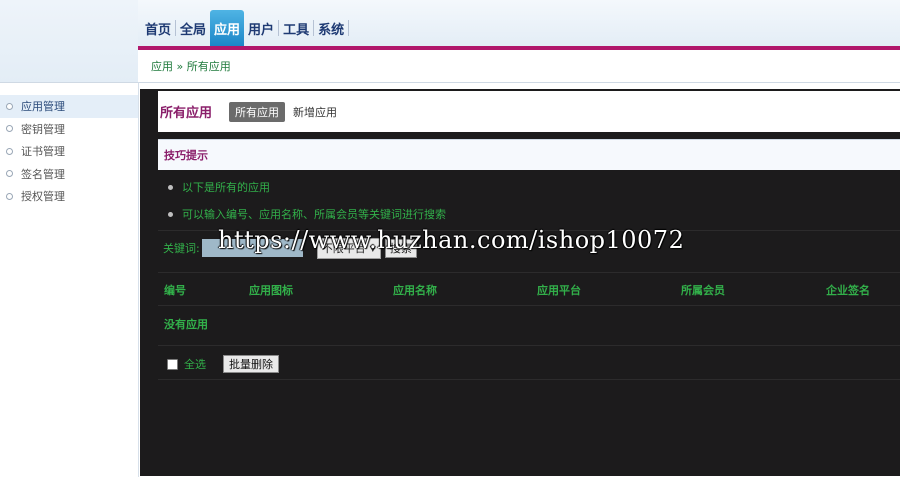 The image size is (900, 477). What do you see at coordinates (208, 66) in the screenshot?
I see `breadcrumb-current: 所有应用` at bounding box center [208, 66].